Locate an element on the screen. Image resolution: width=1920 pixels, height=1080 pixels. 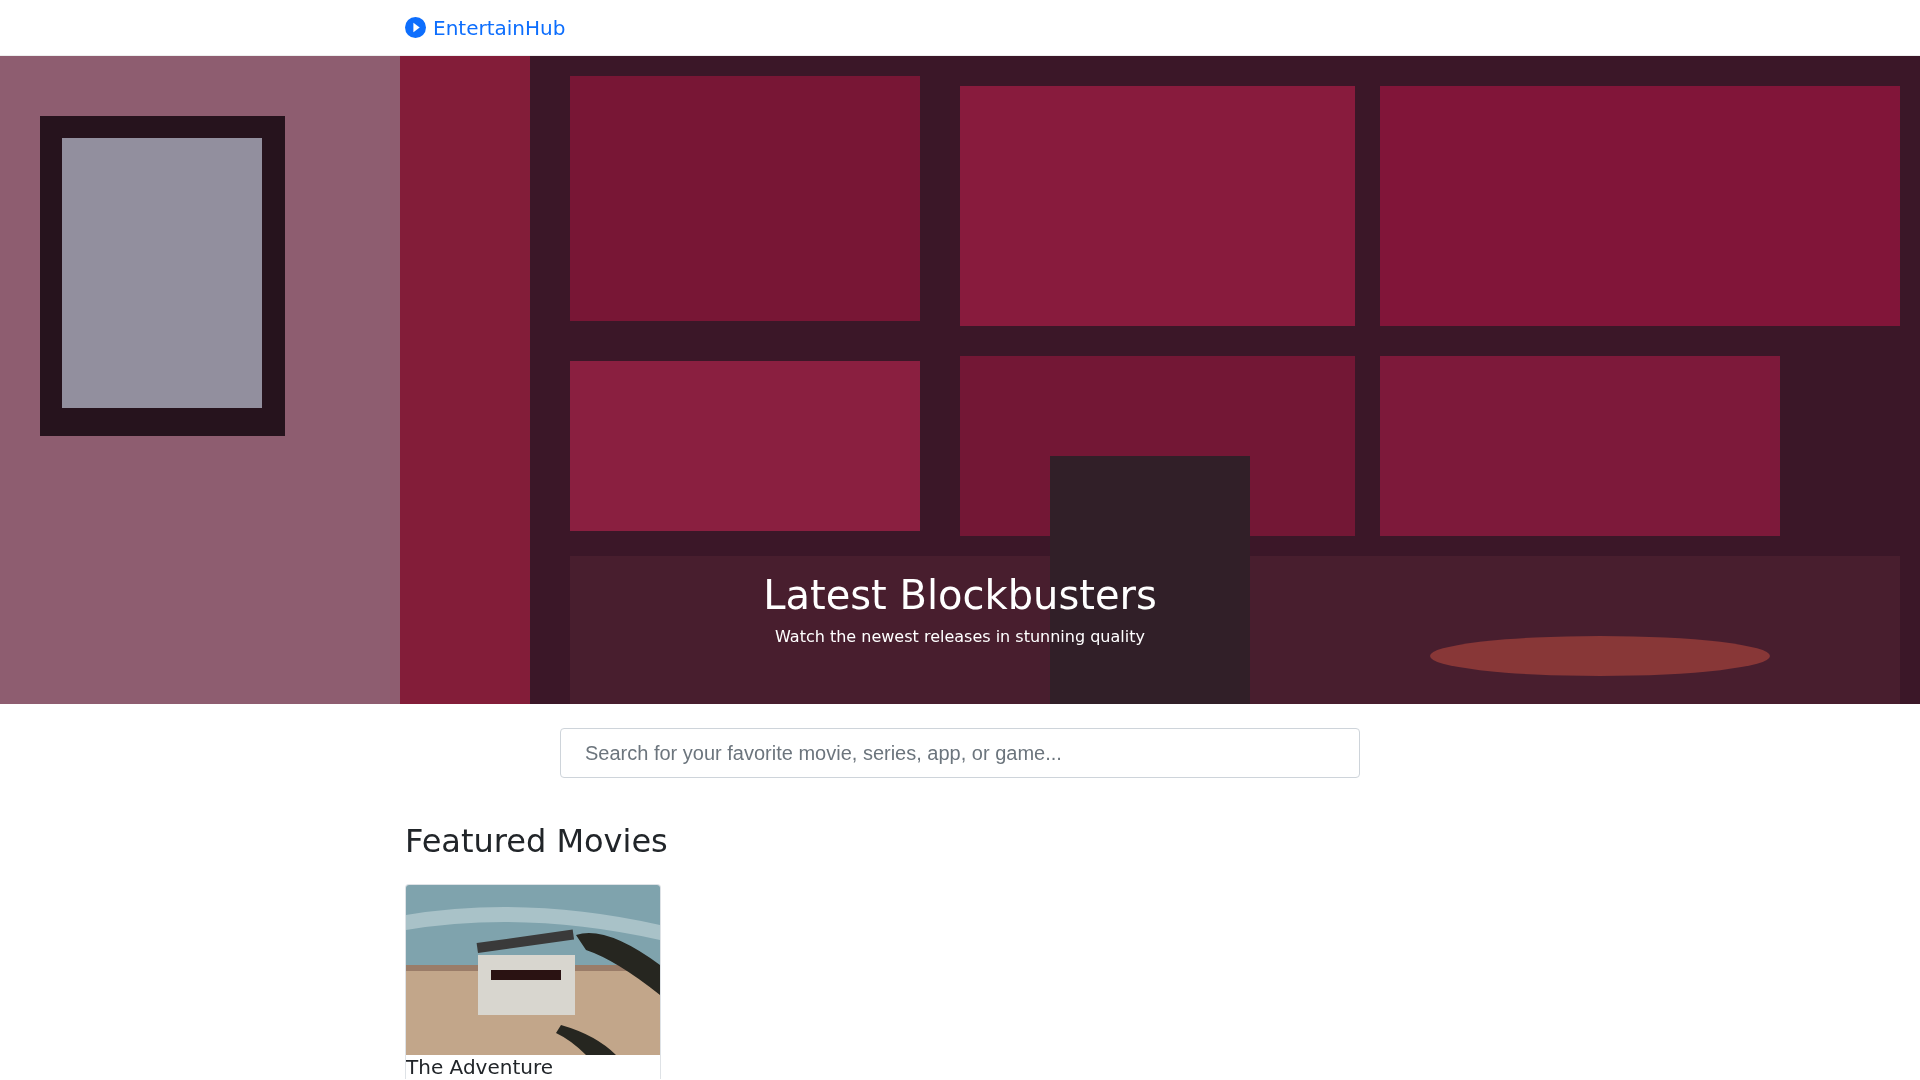
brand-link: EntertainHub is located at coordinates (485, 27).